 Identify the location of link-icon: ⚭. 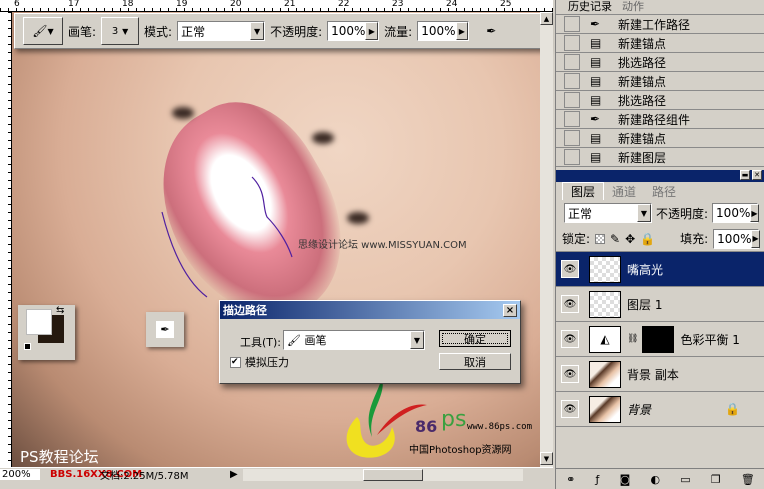
(570, 479).